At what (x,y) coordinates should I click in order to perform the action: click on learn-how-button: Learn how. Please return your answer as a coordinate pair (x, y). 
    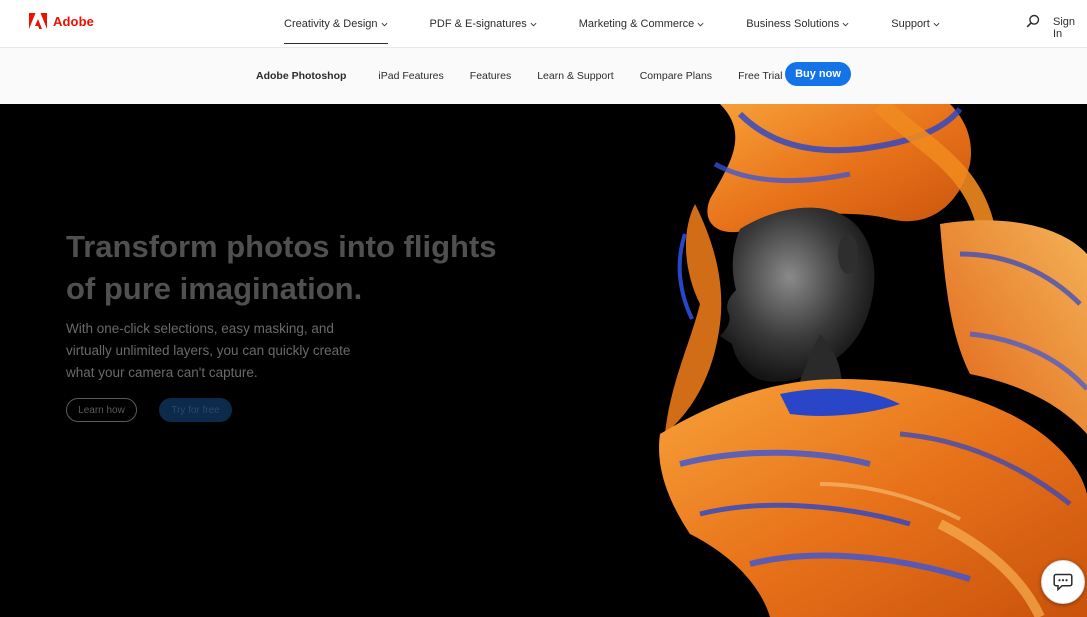
    Looking at the image, I should click on (101, 410).